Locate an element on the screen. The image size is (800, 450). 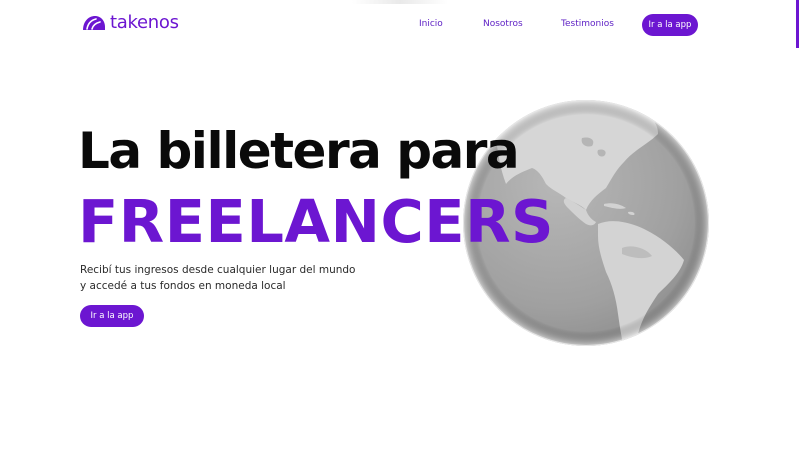
hero-title-line1: La billetera para is located at coordinates (299, 151).